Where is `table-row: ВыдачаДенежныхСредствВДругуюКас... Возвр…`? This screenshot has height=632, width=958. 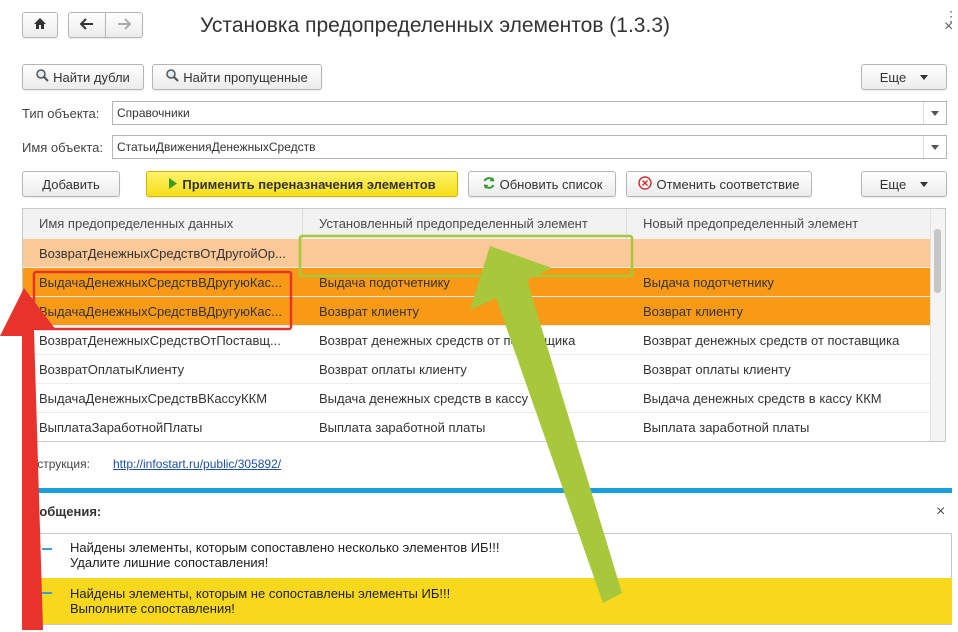
table-row: ВыдачаДенежныхСредствВДругуюКас... Возвр… is located at coordinates (477, 311).